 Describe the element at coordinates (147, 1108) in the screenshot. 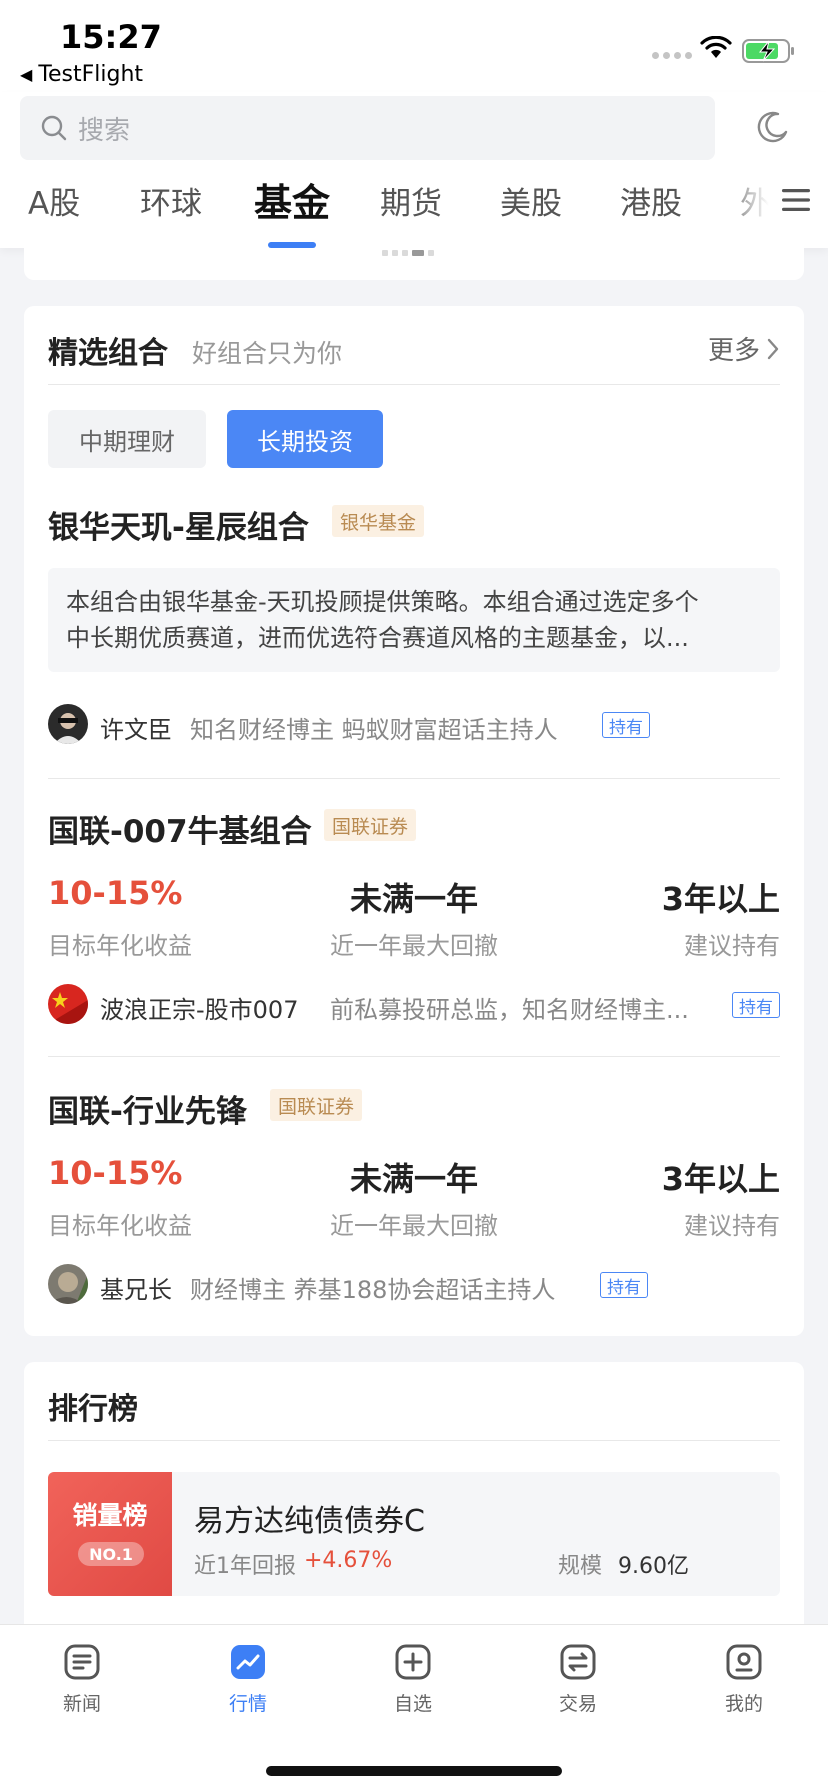

I see `portfolio-name: 国联-行业先锋` at that location.